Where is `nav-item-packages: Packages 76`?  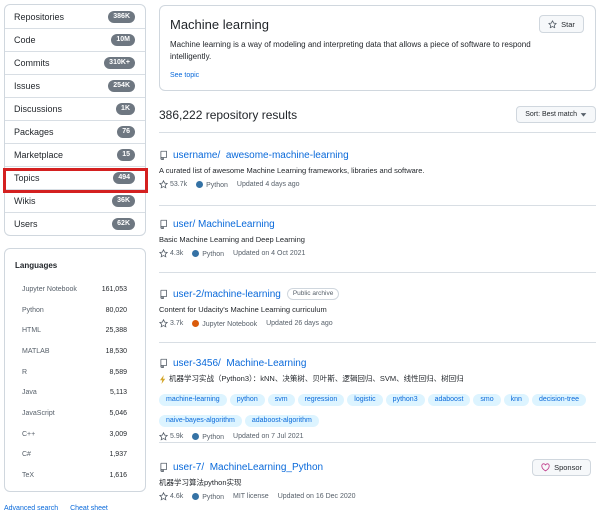
nav-item-packages: Packages 76 is located at coordinates (75, 131).